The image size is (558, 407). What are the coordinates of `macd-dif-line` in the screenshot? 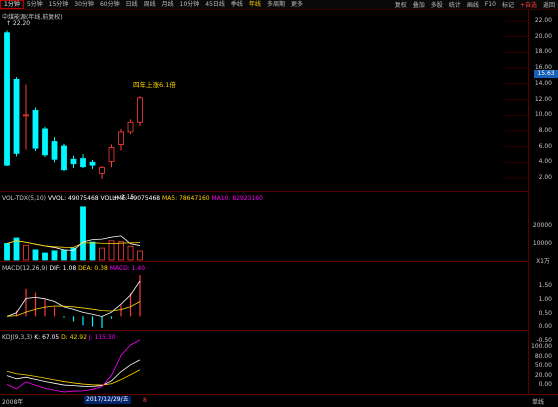 It's located at (73, 298).